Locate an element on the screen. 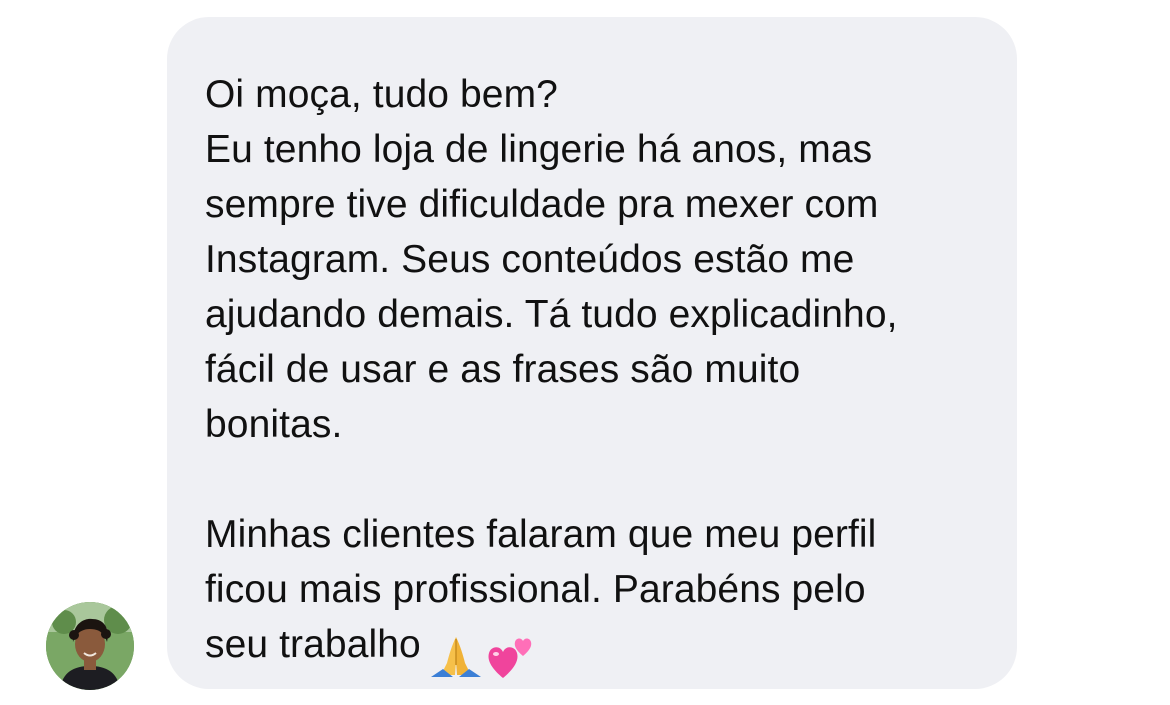  message-last-line: seu trabalho is located at coordinates (593, 648).